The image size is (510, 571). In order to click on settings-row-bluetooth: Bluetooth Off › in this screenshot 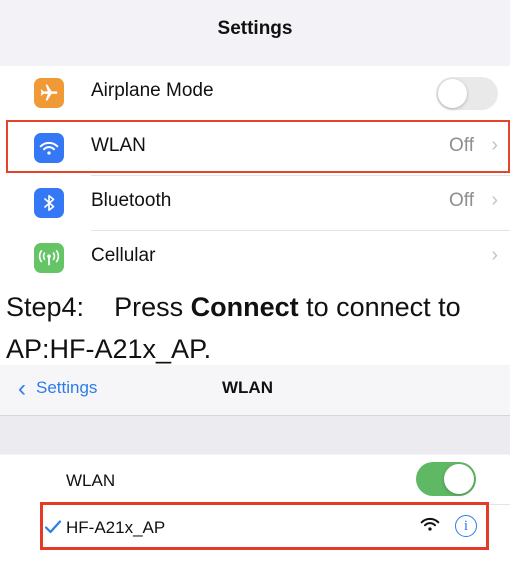, I will do `click(255, 203)`.